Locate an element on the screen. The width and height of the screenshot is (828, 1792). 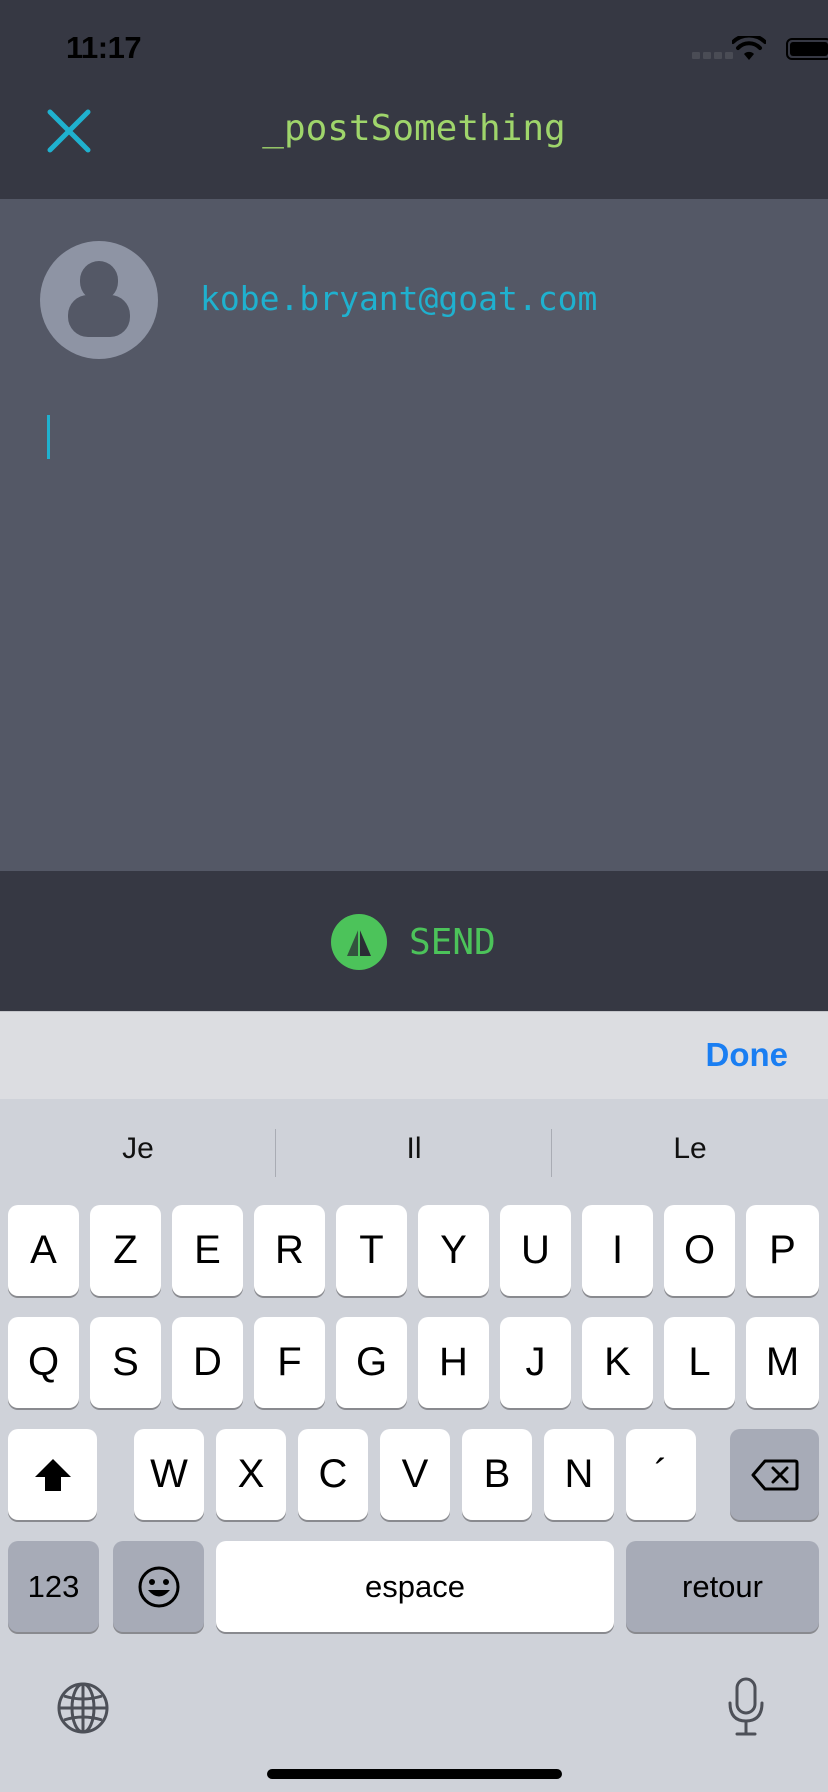
navigation-bar: 11:17 _postSomething is located at coordinates (414, 99).